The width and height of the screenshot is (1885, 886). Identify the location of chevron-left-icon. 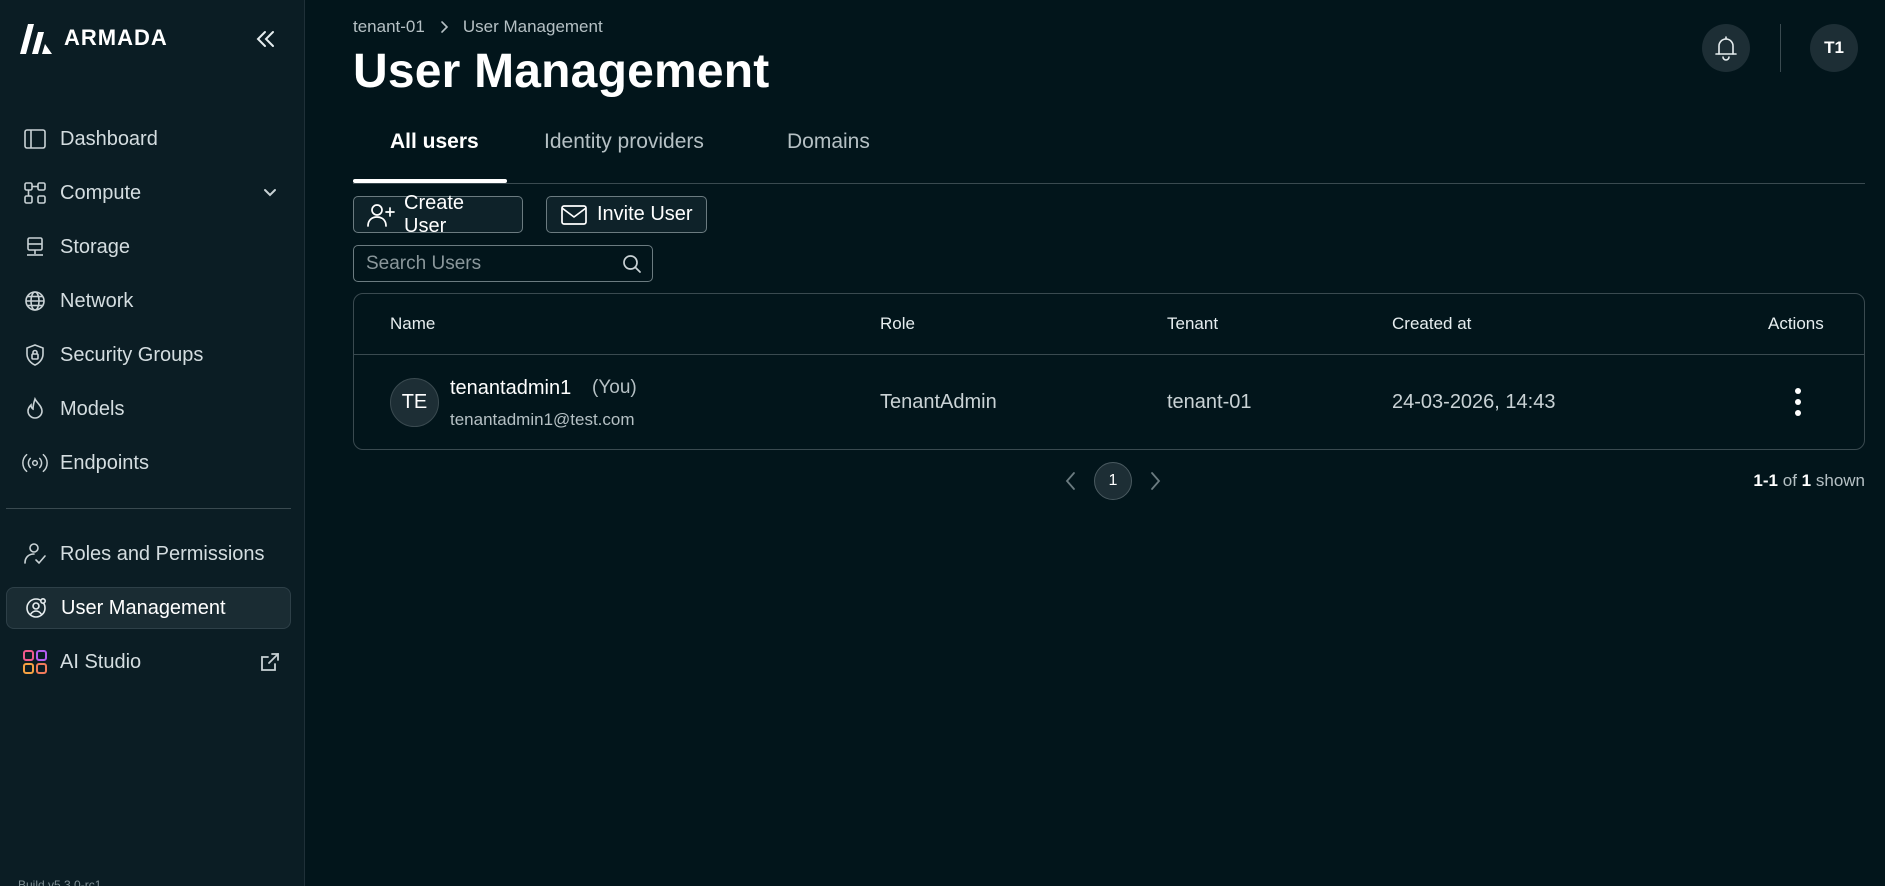
(1070, 481).